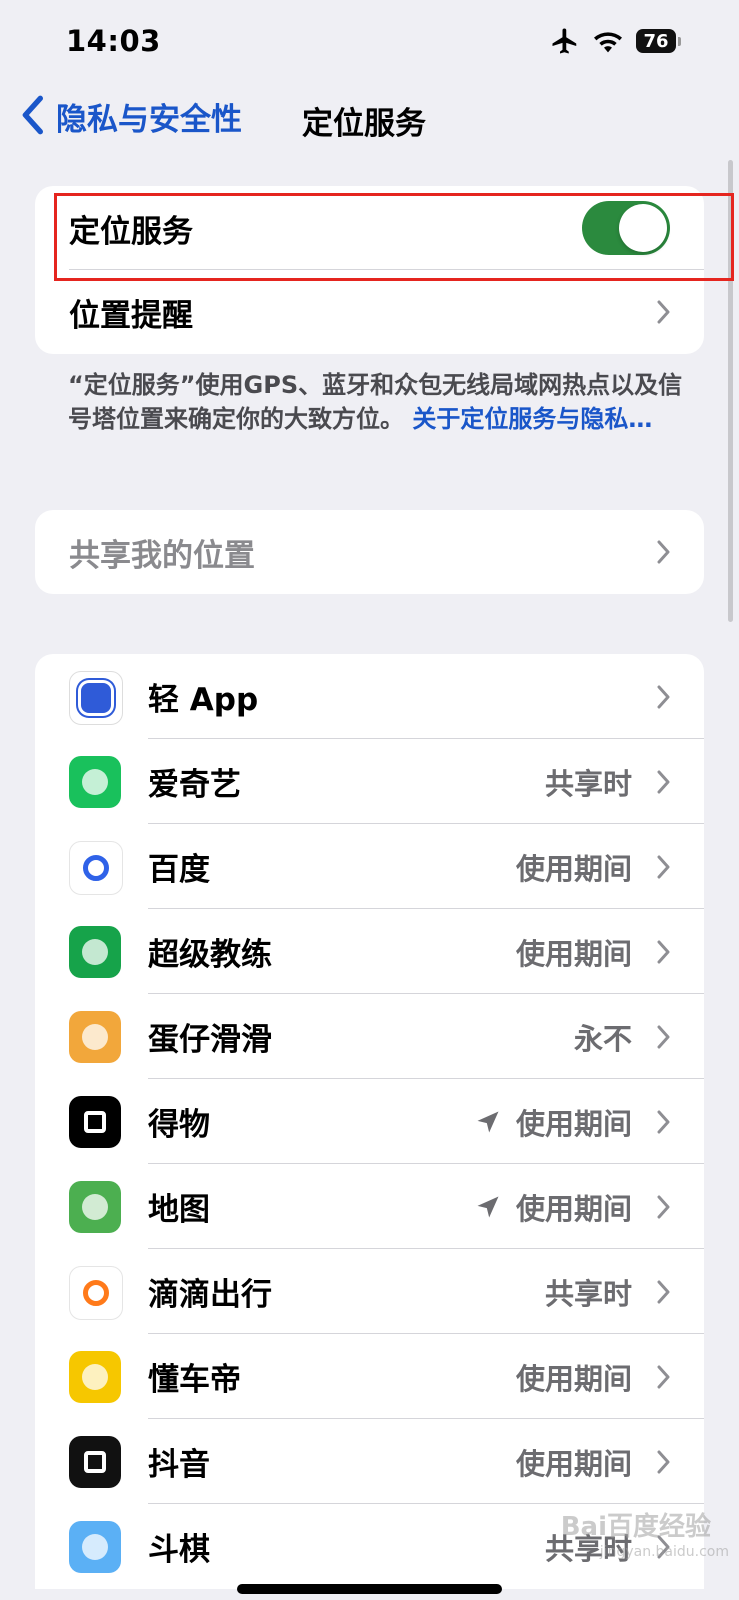 The width and height of the screenshot is (739, 1600). I want to click on airplane-icon, so click(565, 41).